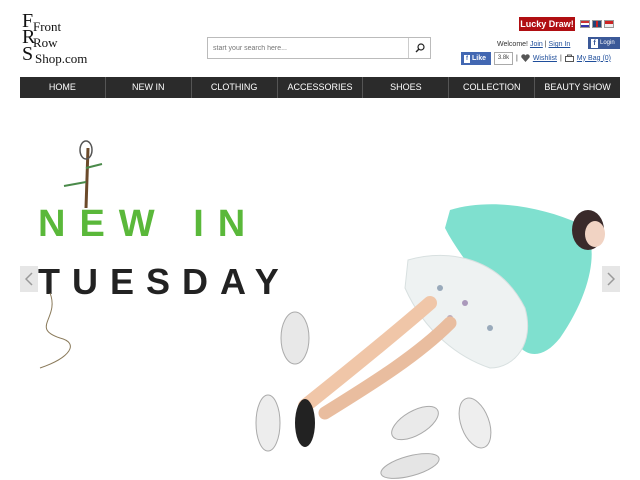 Image resolution: width=640 pixels, height=480 pixels. Describe the element at coordinates (61, 58) in the screenshot. I see `logo-line-shop: Shop.com` at that location.